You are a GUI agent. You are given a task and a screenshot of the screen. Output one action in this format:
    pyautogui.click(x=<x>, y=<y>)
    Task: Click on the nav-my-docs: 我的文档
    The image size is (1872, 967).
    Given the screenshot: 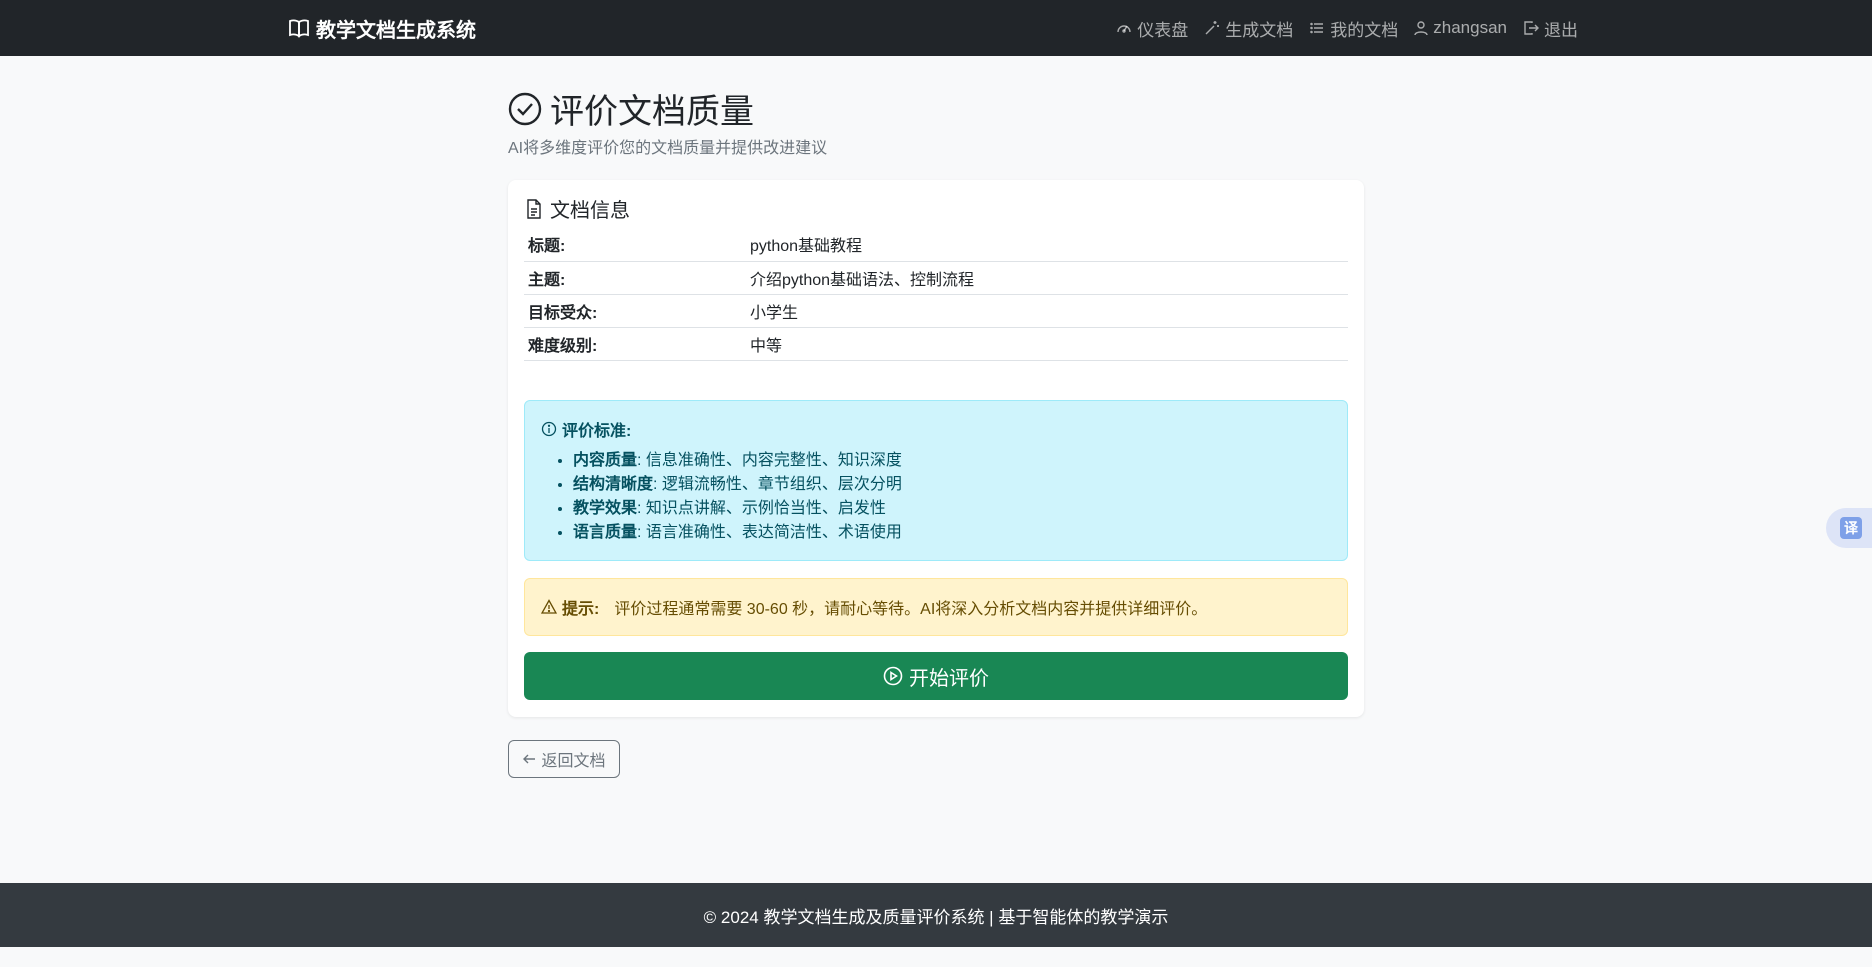 What is the action you would take?
    pyautogui.click(x=1353, y=28)
    